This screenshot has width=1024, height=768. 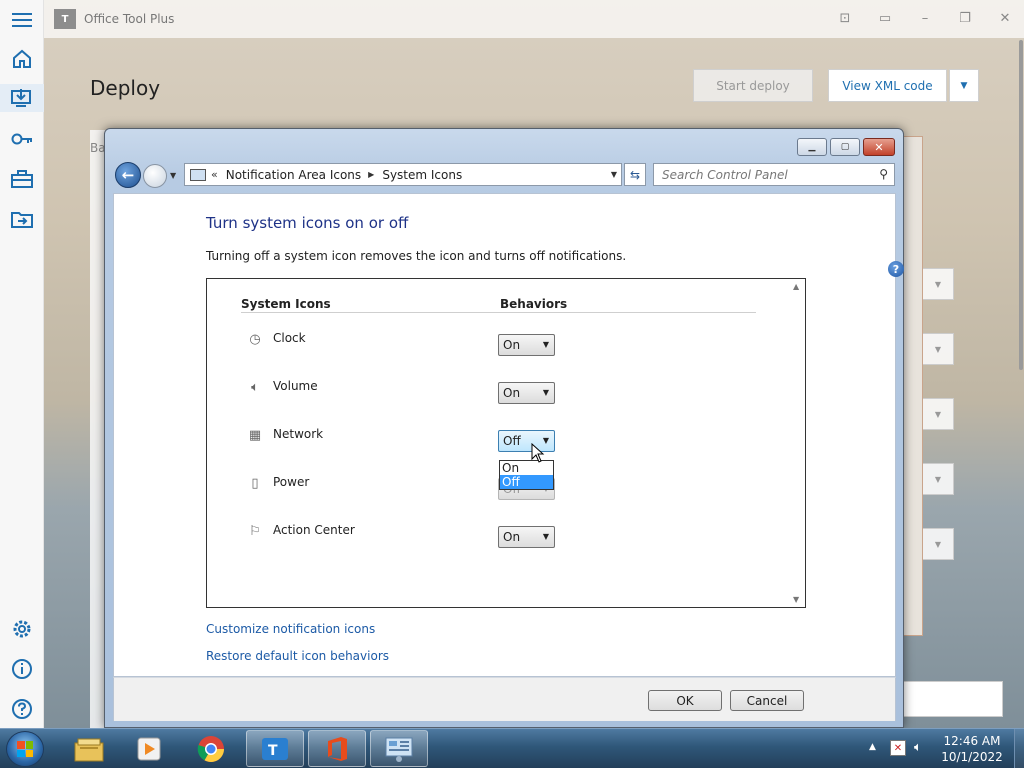 I want to click on windows-logo-icon, so click(x=25, y=749).